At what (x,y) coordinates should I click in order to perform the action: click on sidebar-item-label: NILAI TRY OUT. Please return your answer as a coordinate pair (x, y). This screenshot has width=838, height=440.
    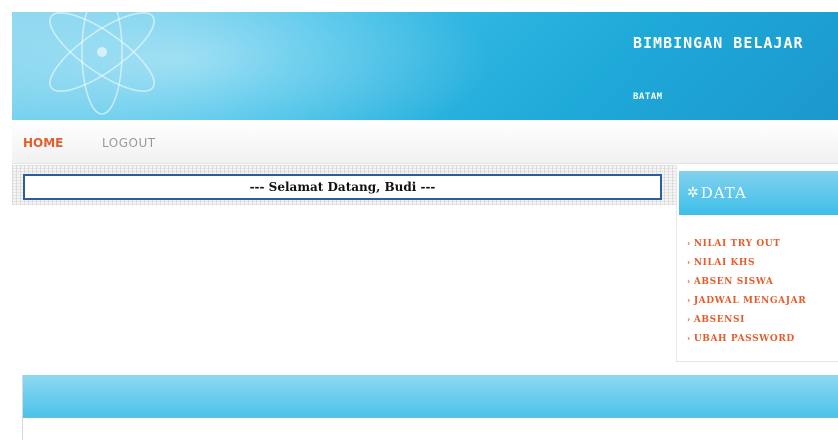
    Looking at the image, I should click on (737, 244).